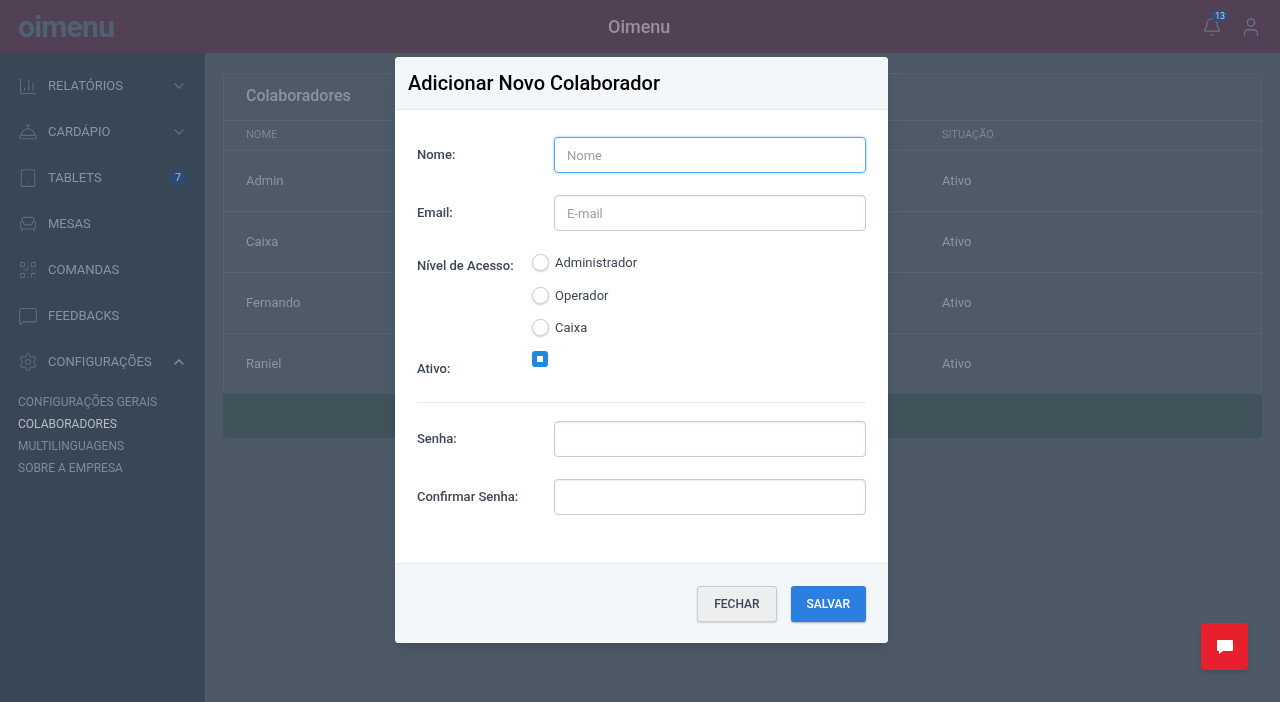 The width and height of the screenshot is (1280, 702). I want to click on input-field: E-mail, so click(710, 213).